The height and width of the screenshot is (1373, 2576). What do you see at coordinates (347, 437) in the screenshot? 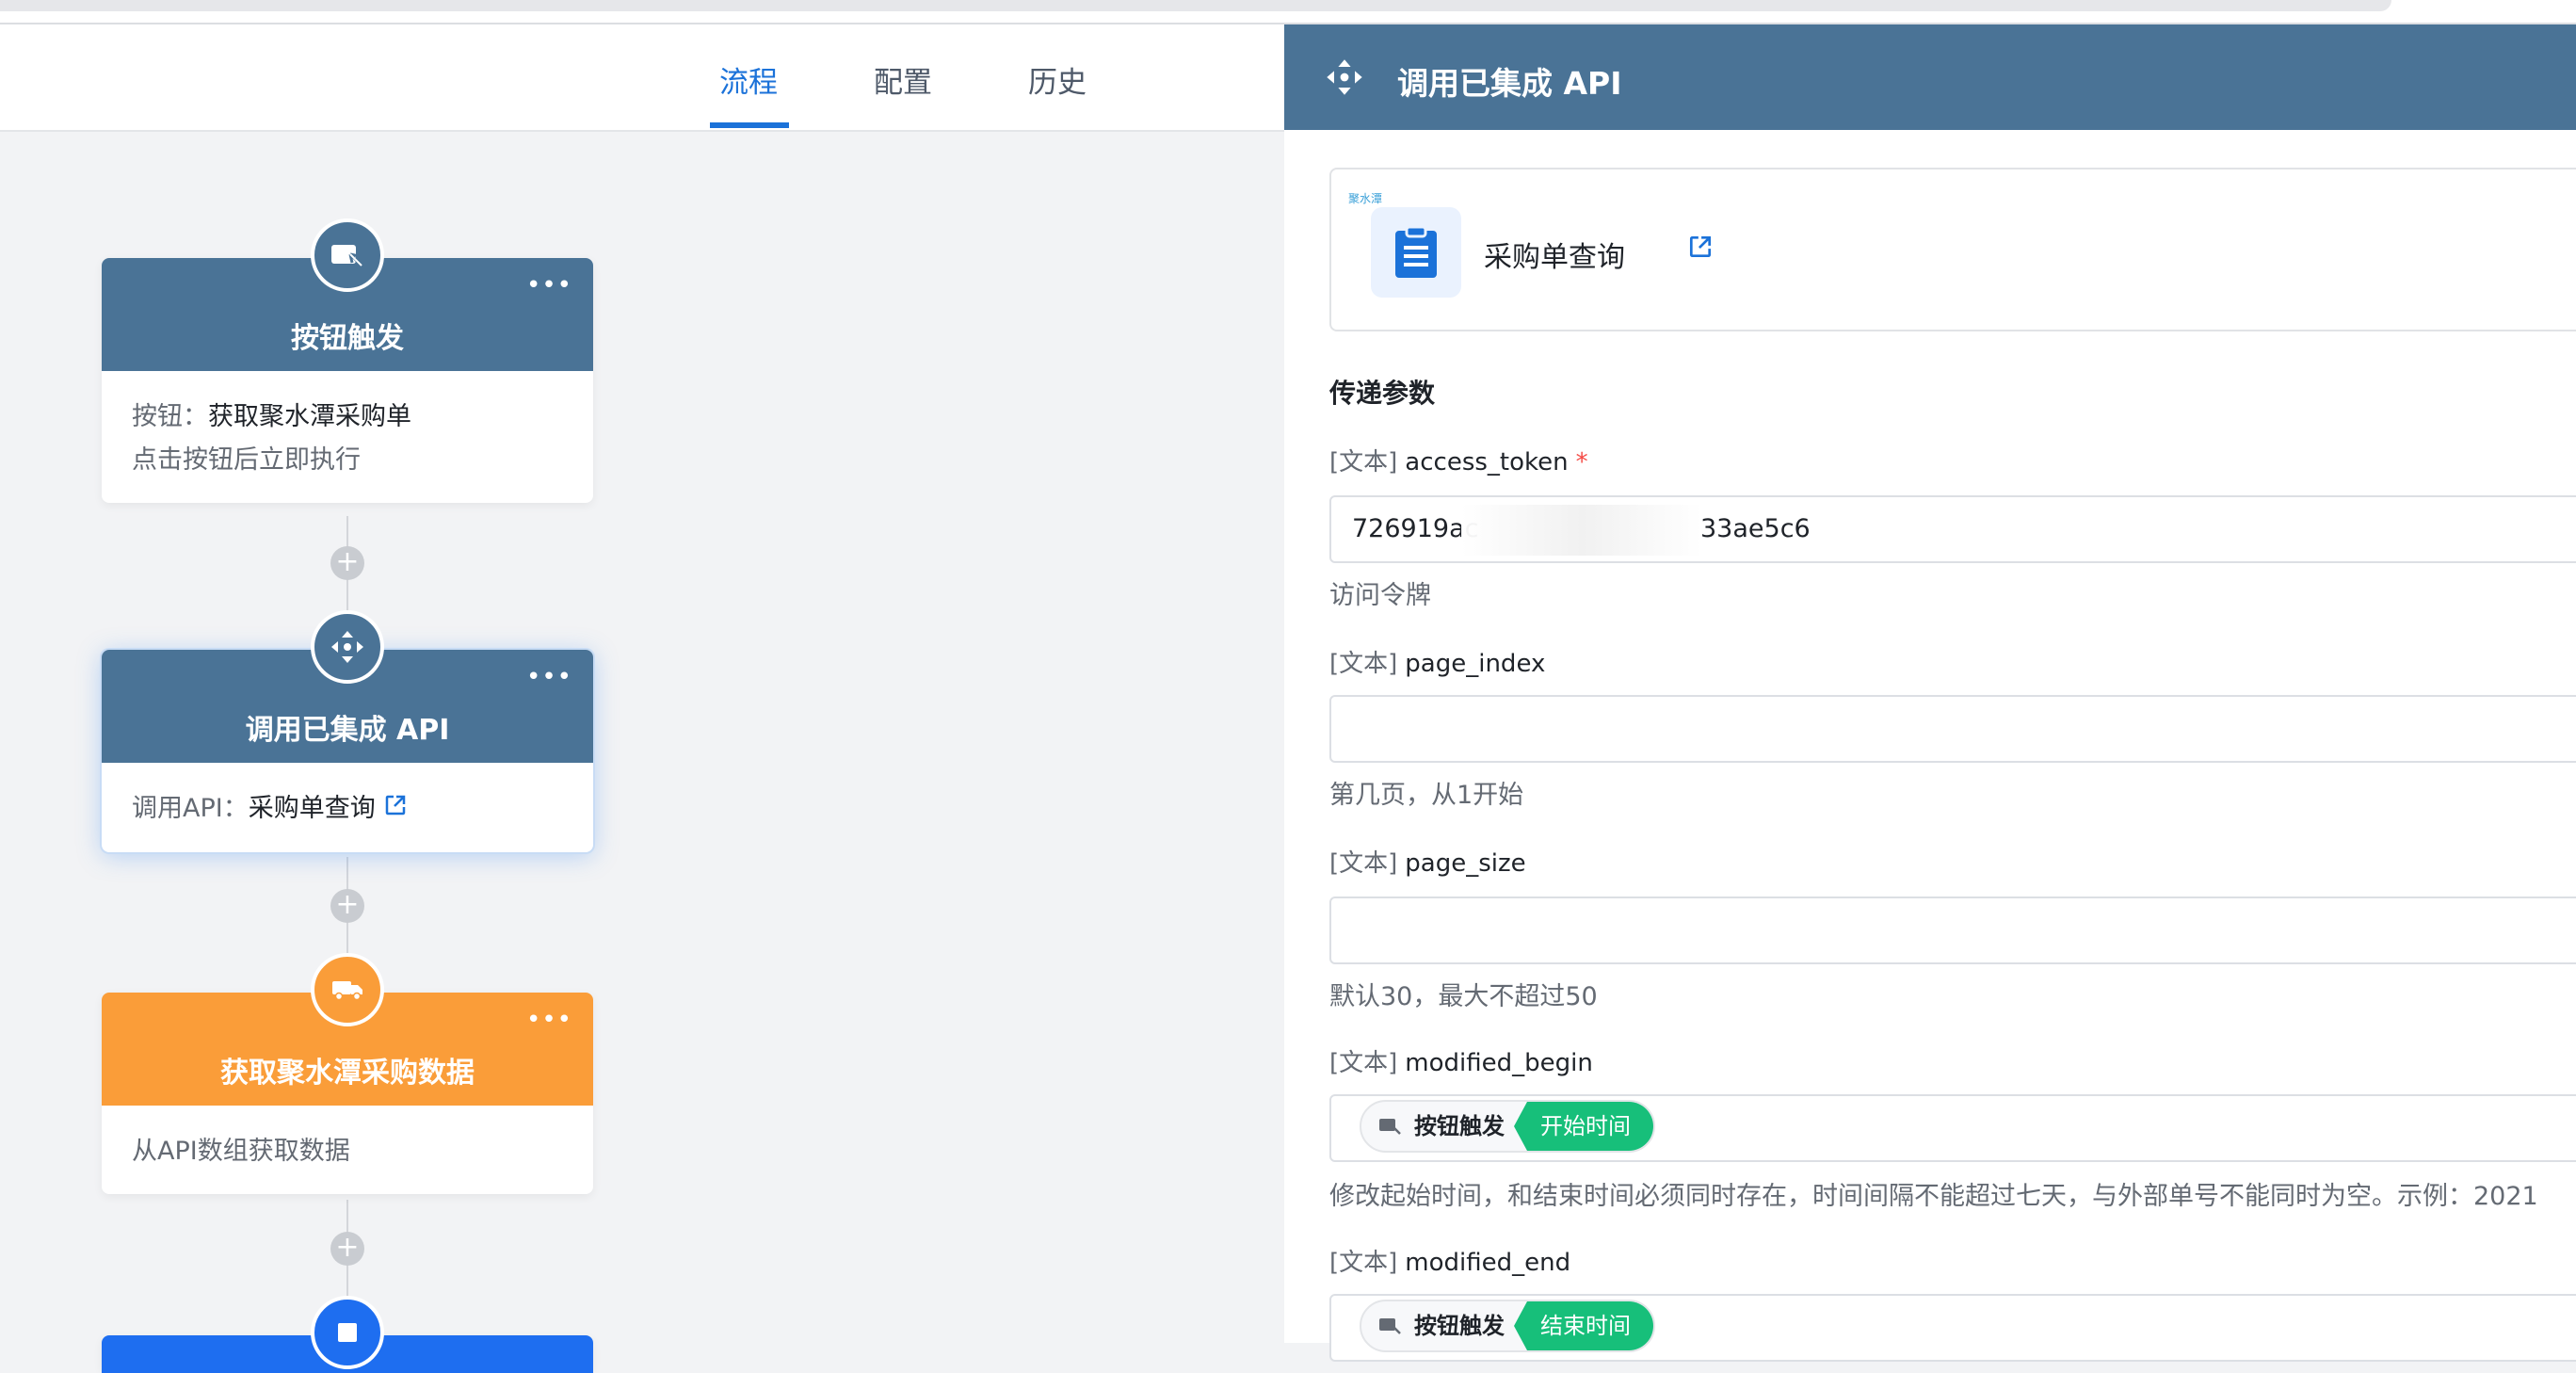
I see `node-body: 按钮：获取聚水潭采购单 点击按钮后立即执行` at bounding box center [347, 437].